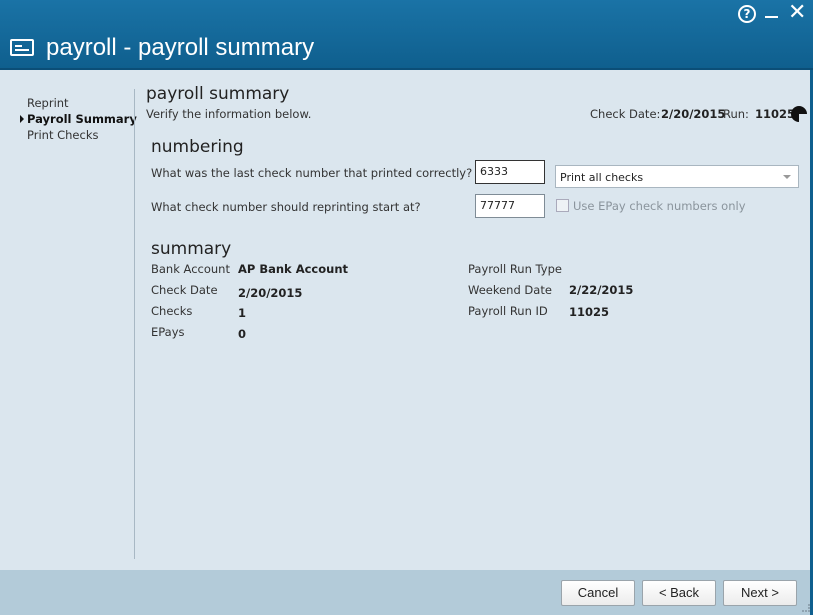 This screenshot has height=615, width=813. I want to click on window-title: payroll - payroll summary, so click(180, 47).